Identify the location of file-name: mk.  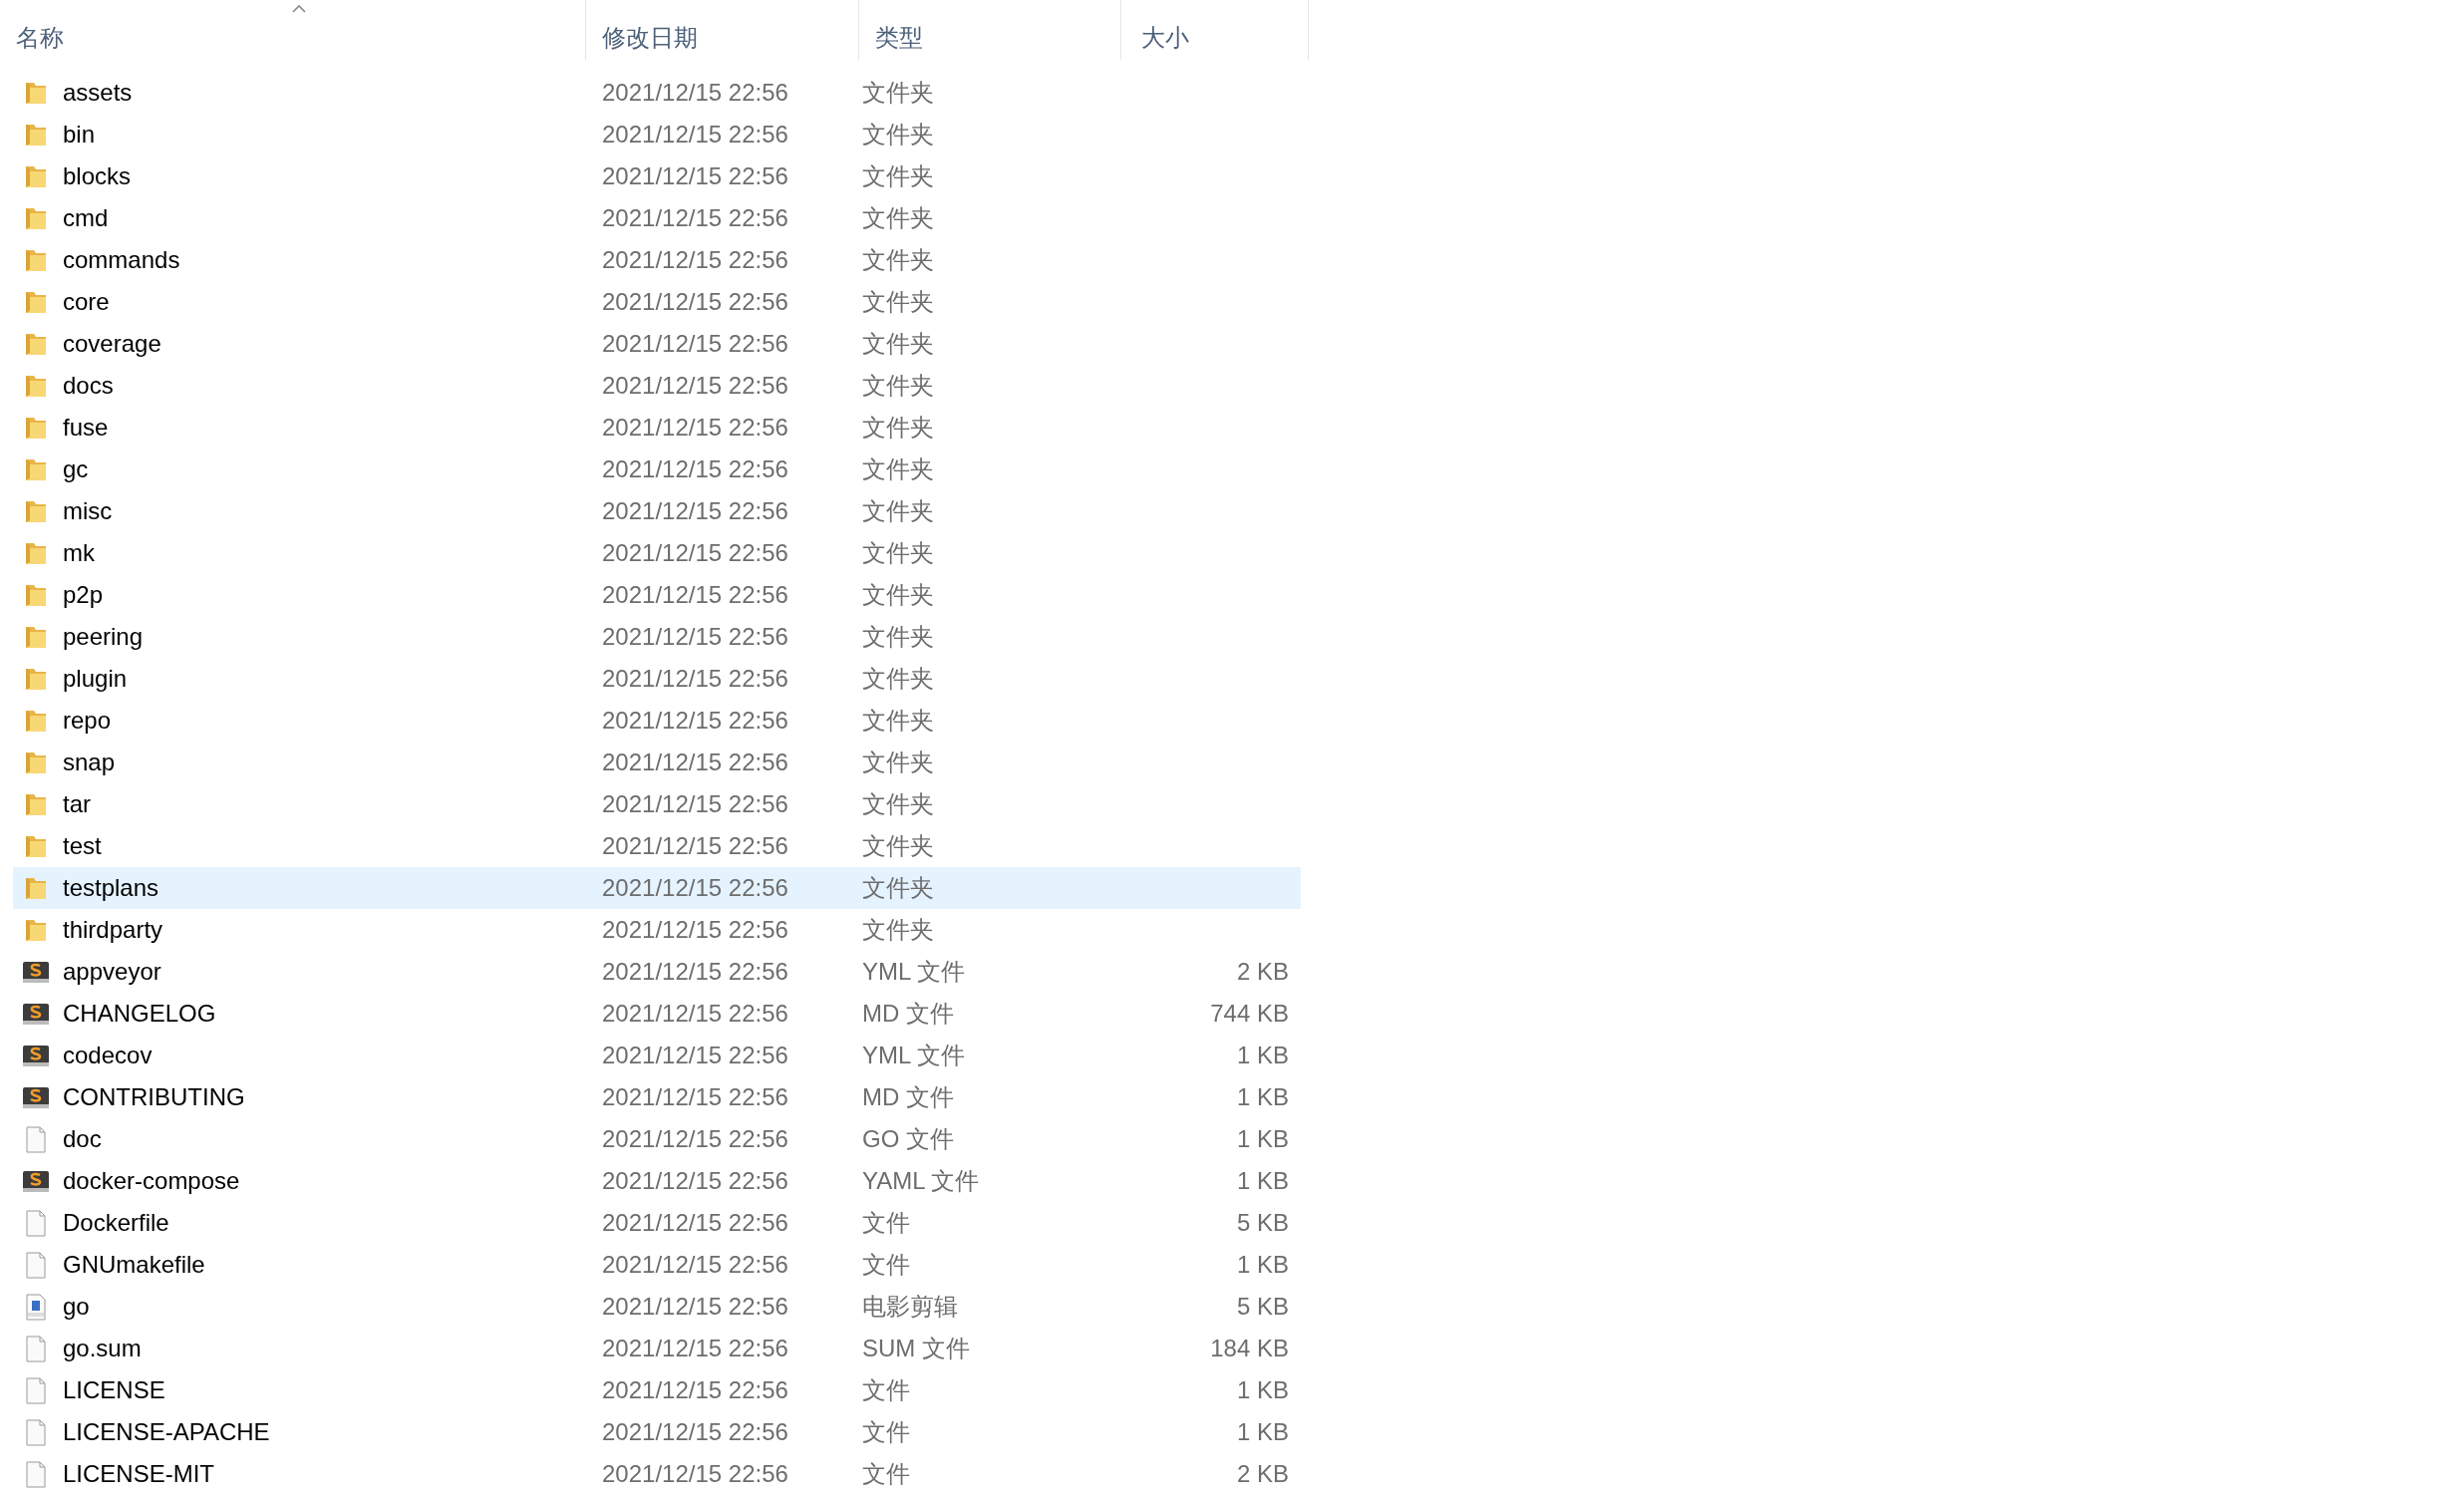
(79, 553).